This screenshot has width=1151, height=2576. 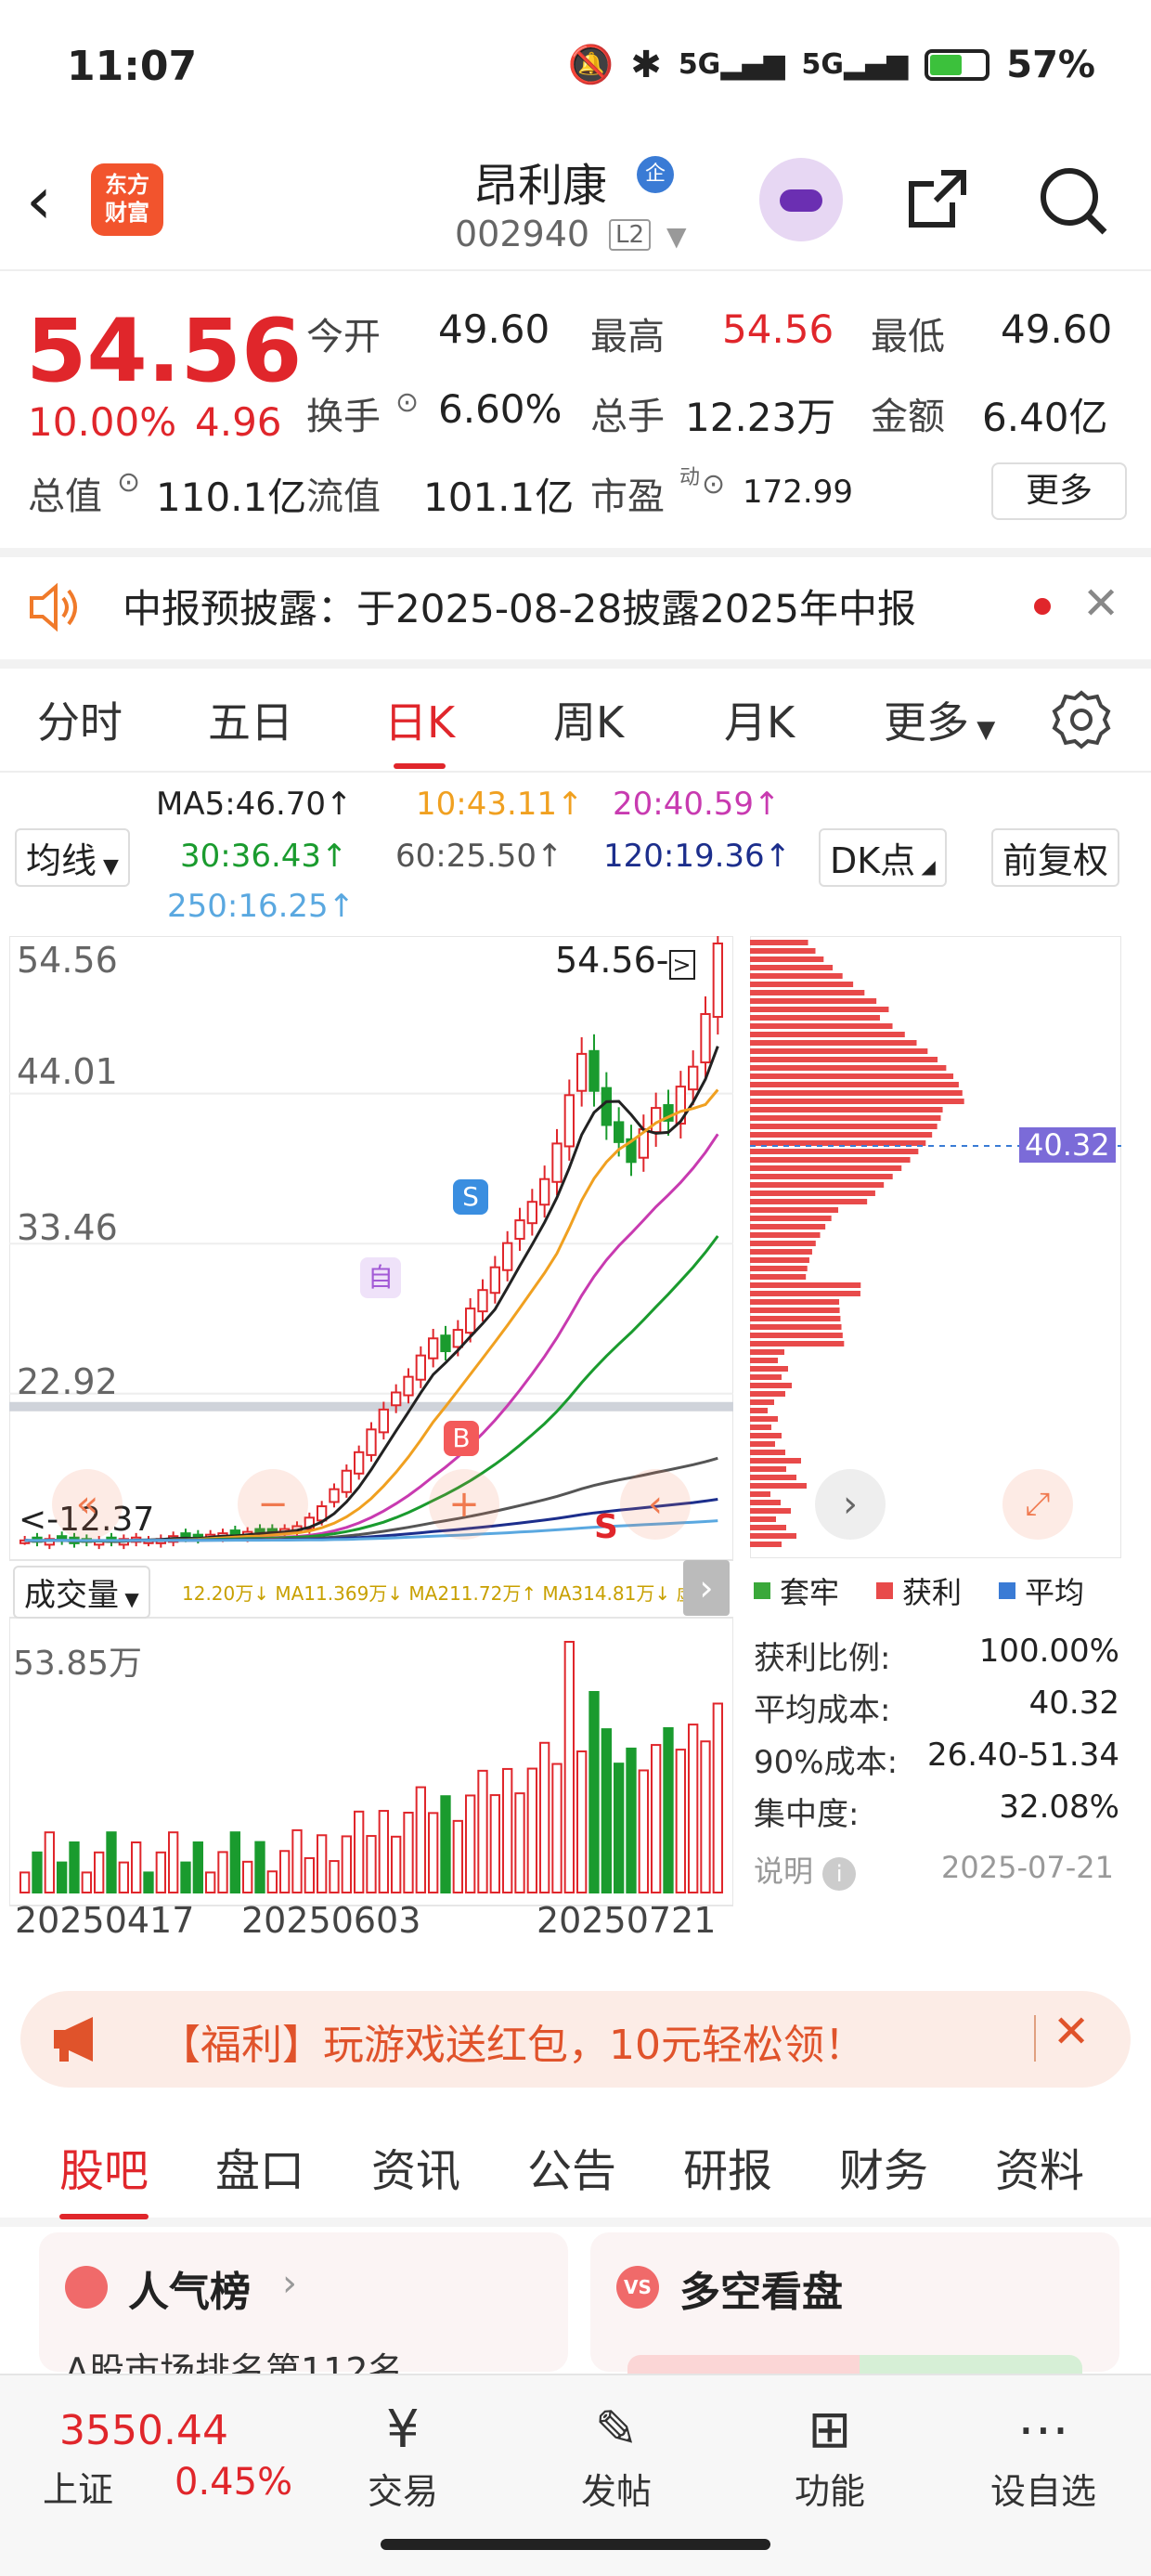 What do you see at coordinates (1082, 719) in the screenshot?
I see `gear-icon` at bounding box center [1082, 719].